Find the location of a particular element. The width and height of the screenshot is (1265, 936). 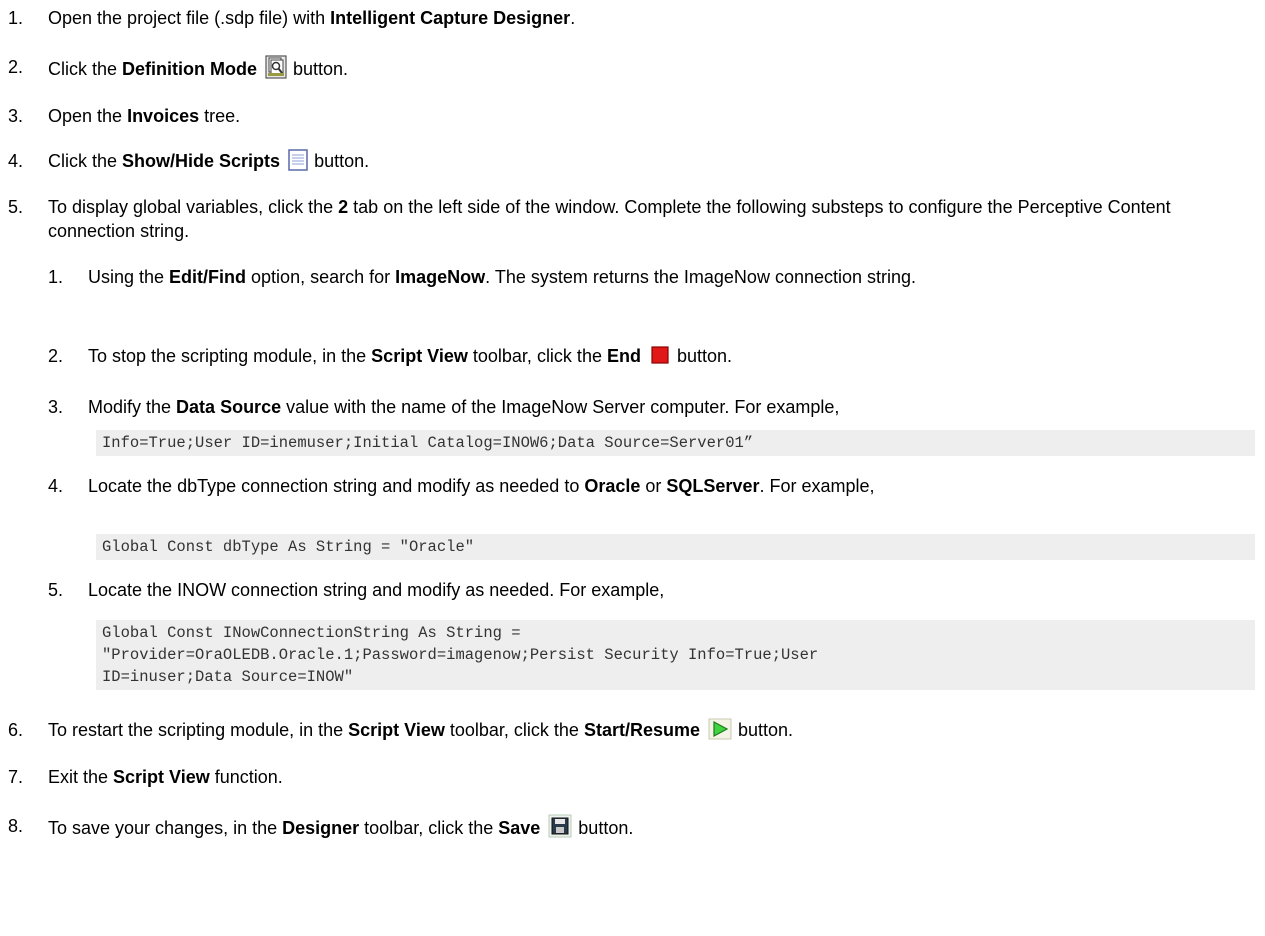

step-text: Click the Show/Hide Scripts button. is located at coordinates (651, 163).